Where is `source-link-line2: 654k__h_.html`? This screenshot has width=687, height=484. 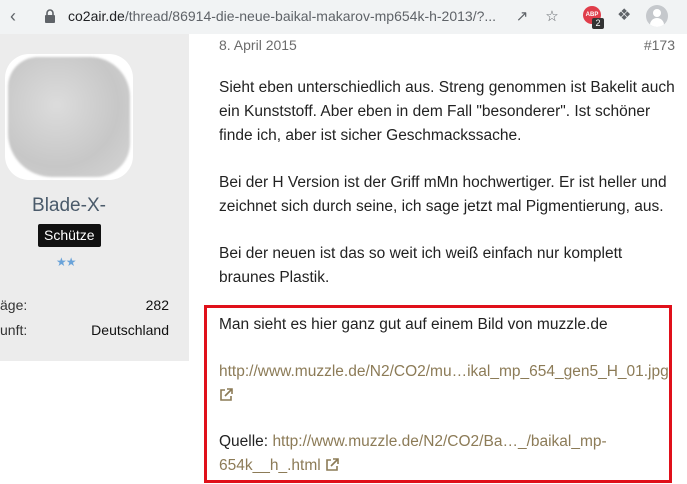
source-link-line2: 654k__h_.html is located at coordinates (270, 465).